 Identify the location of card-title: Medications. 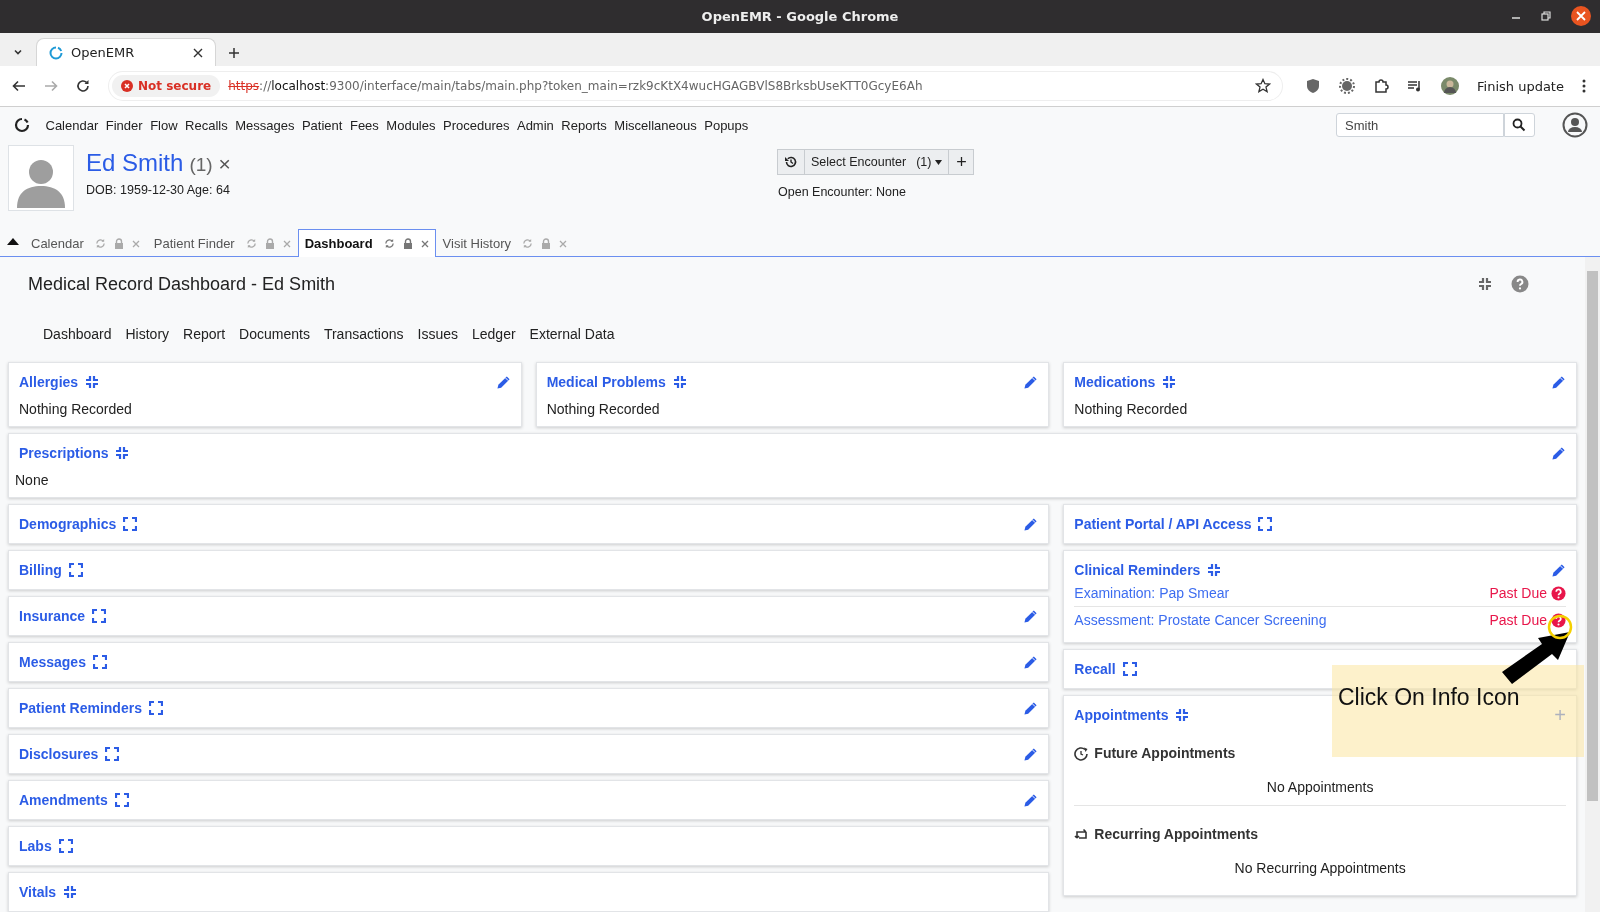
(1115, 382).